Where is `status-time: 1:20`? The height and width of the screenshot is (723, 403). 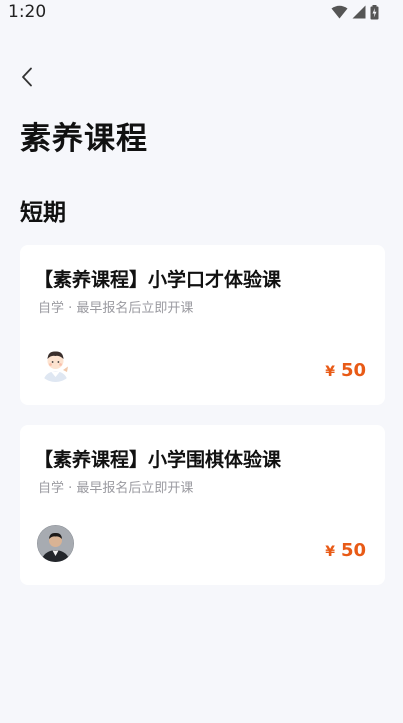 status-time: 1:20 is located at coordinates (27, 12).